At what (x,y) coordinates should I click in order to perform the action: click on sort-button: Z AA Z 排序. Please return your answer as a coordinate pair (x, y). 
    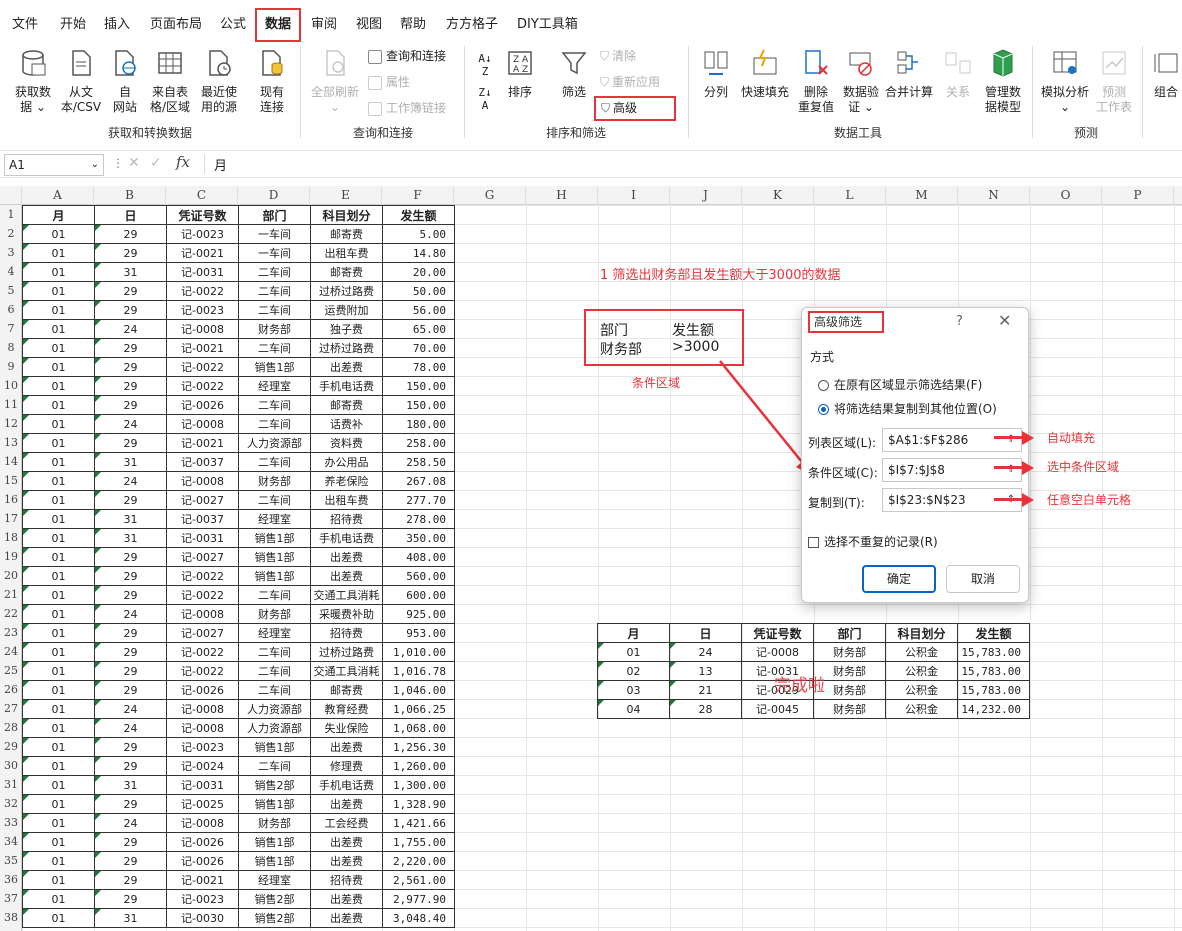
    Looking at the image, I should click on (520, 73).